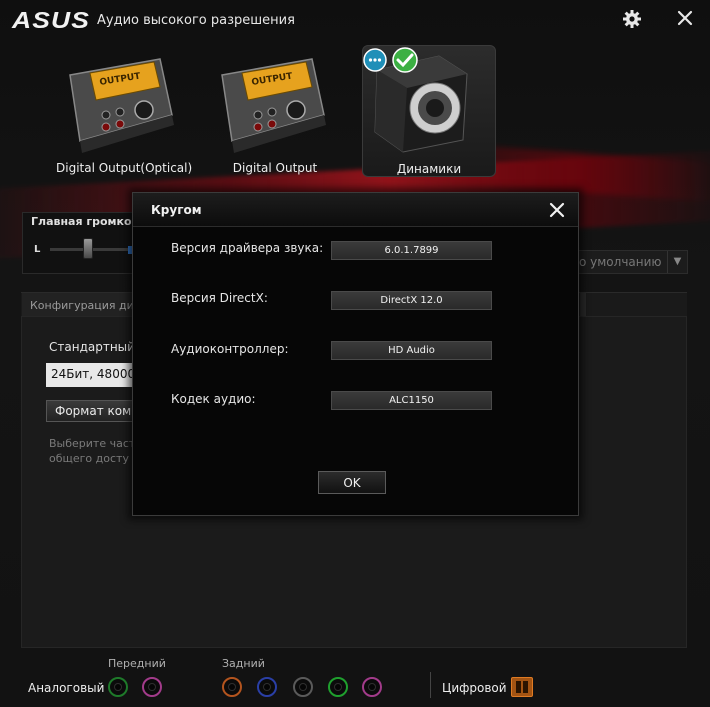 The image size is (710, 707). I want to click on chevron-down-icon: ▼, so click(677, 262).